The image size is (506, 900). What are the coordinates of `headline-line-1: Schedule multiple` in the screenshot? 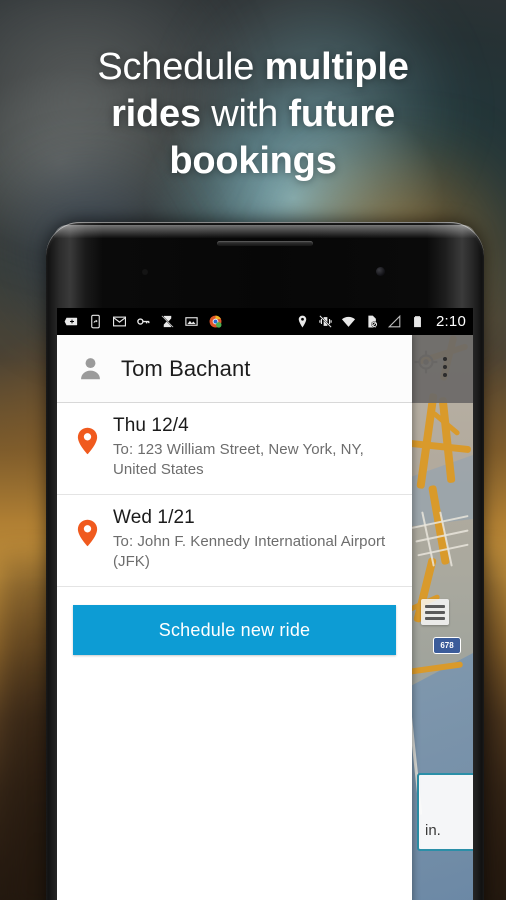 It's located at (253, 67).